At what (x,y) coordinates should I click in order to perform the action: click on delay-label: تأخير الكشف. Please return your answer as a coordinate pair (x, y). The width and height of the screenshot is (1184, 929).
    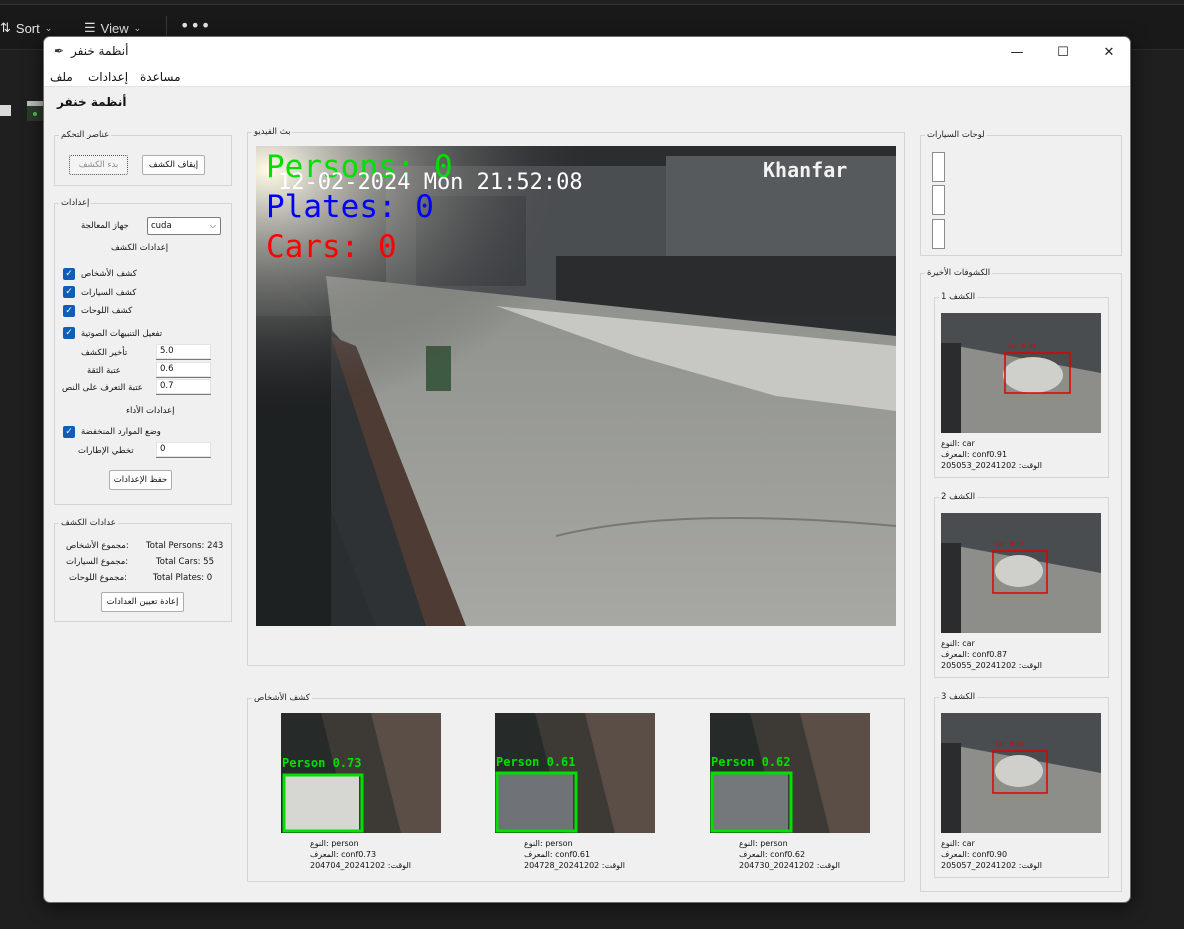
    Looking at the image, I should click on (104, 353).